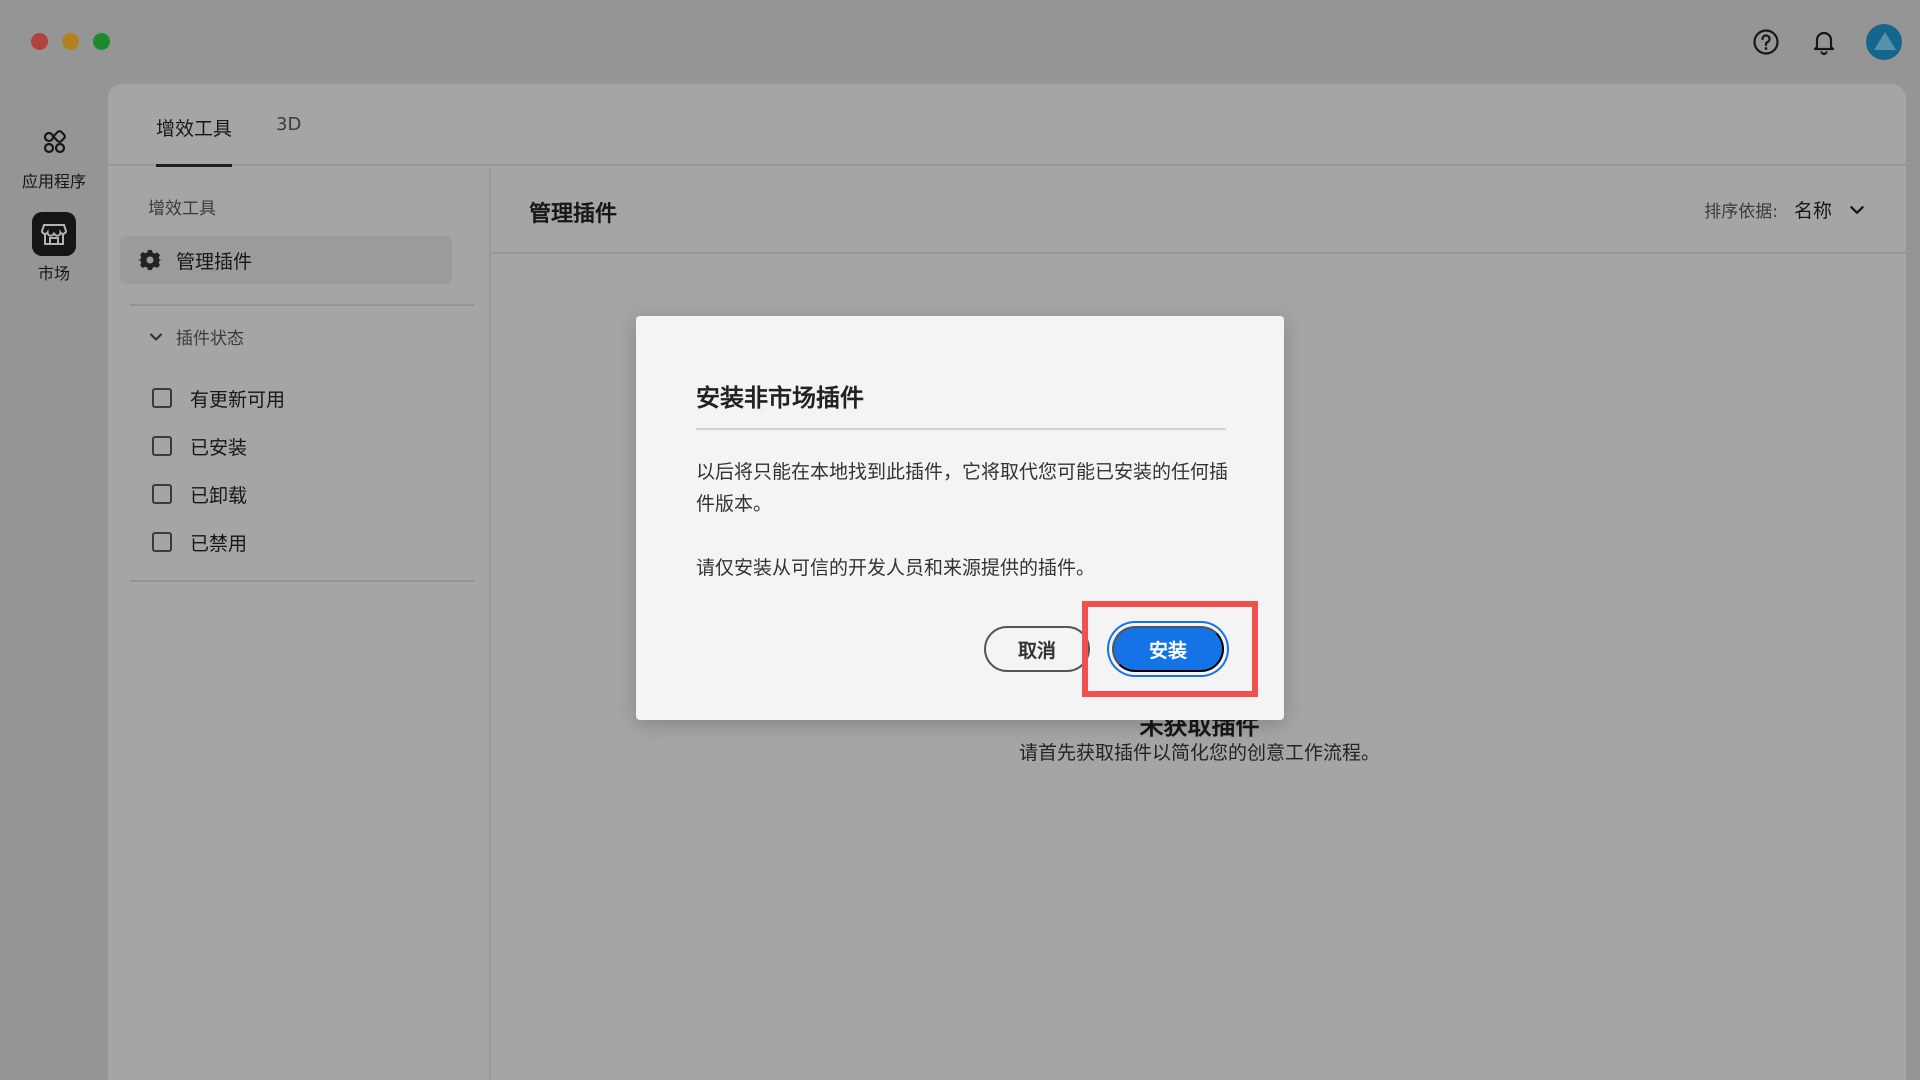 The image size is (1920, 1080). What do you see at coordinates (961, 429) in the screenshot?
I see `dialog-divider` at bounding box center [961, 429].